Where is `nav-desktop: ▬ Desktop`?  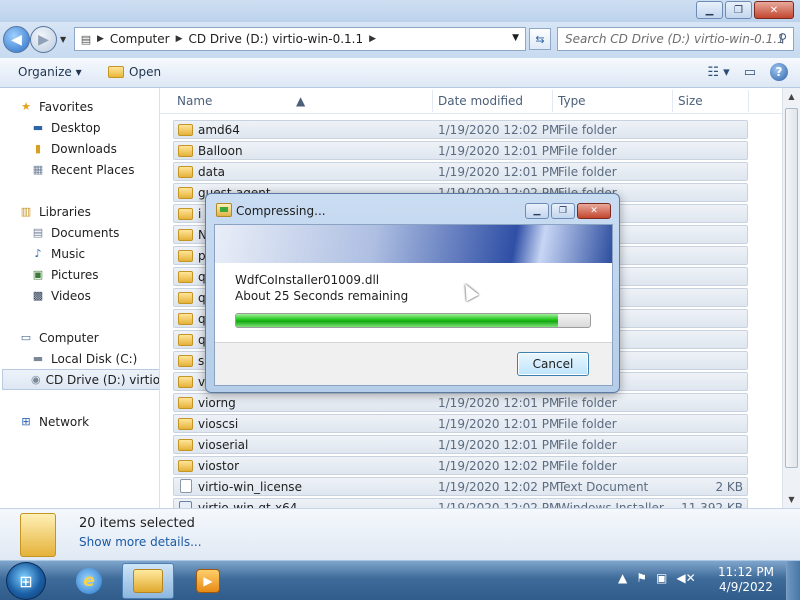
nav-desktop: ▬ Desktop is located at coordinates (94, 127).